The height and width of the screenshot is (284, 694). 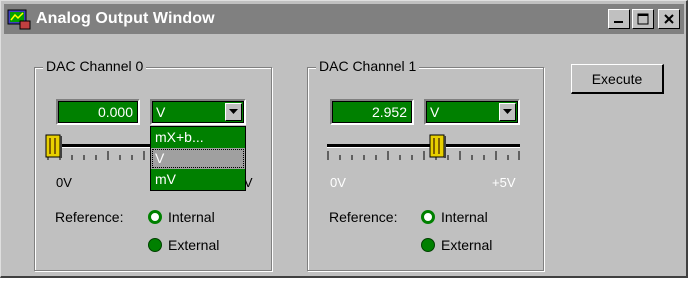 What do you see at coordinates (423, 155) in the screenshot?
I see `dac1-slider-ticks` at bounding box center [423, 155].